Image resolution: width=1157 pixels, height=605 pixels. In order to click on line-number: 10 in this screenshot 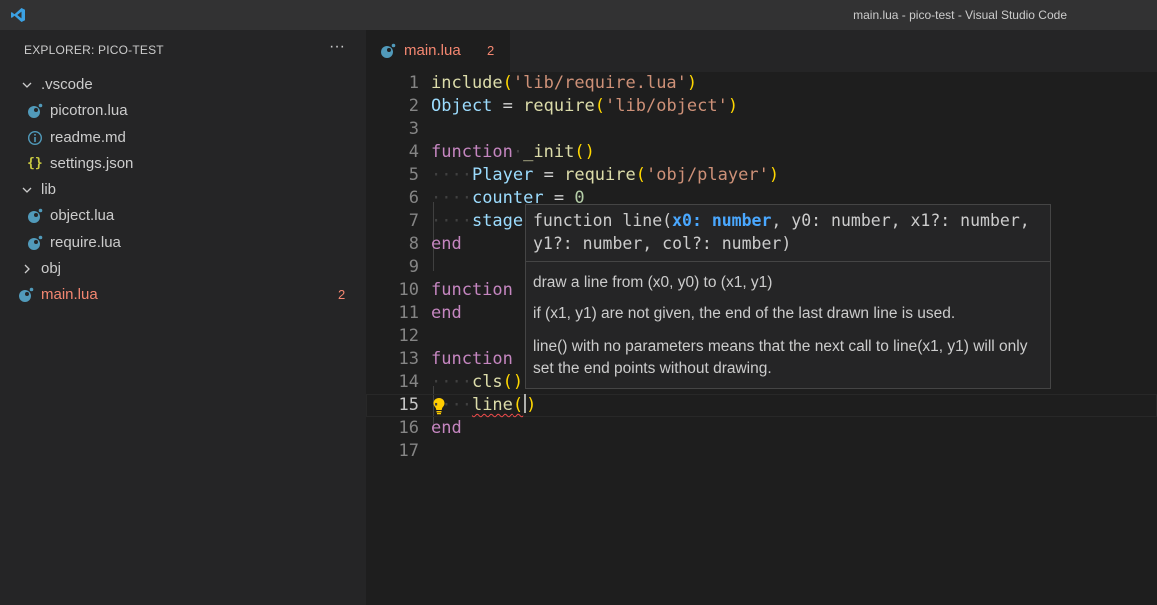, I will do `click(408, 290)`.